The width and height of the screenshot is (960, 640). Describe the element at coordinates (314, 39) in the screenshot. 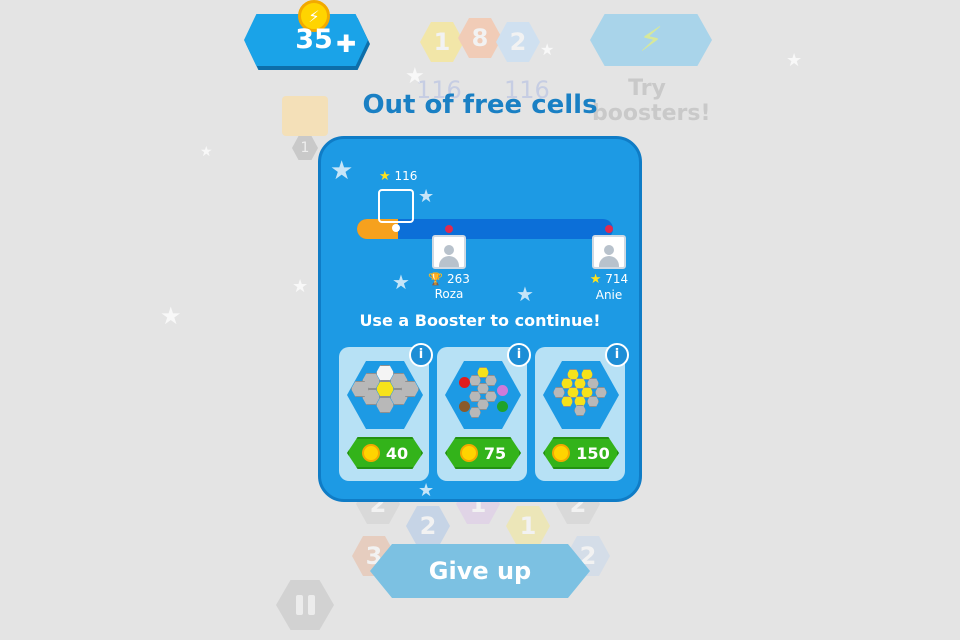

I see `coin-balance: 35` at that location.